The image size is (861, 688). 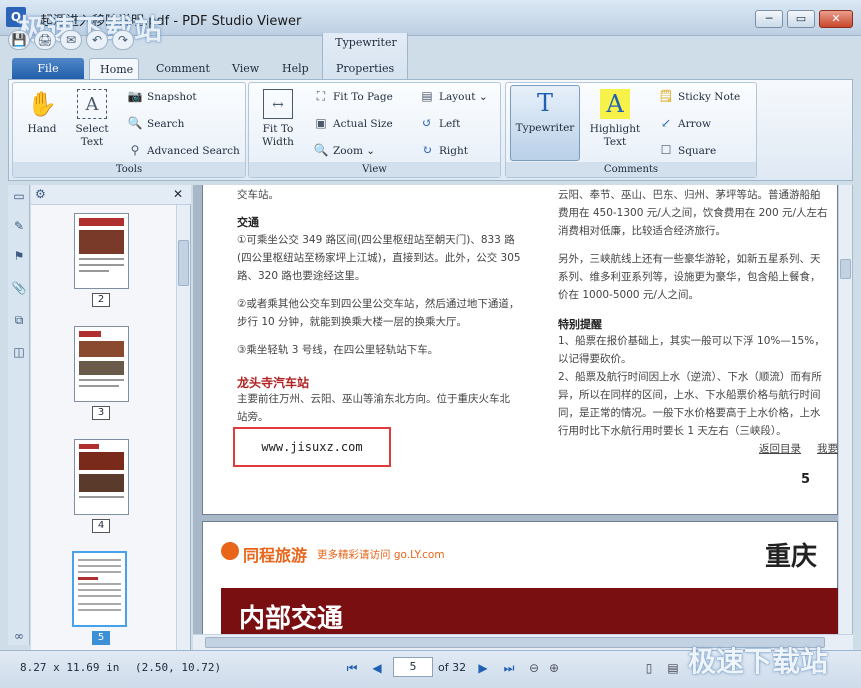 I want to click on zoom-button: 🔍 Zoom ⌄, so click(x=344, y=150).